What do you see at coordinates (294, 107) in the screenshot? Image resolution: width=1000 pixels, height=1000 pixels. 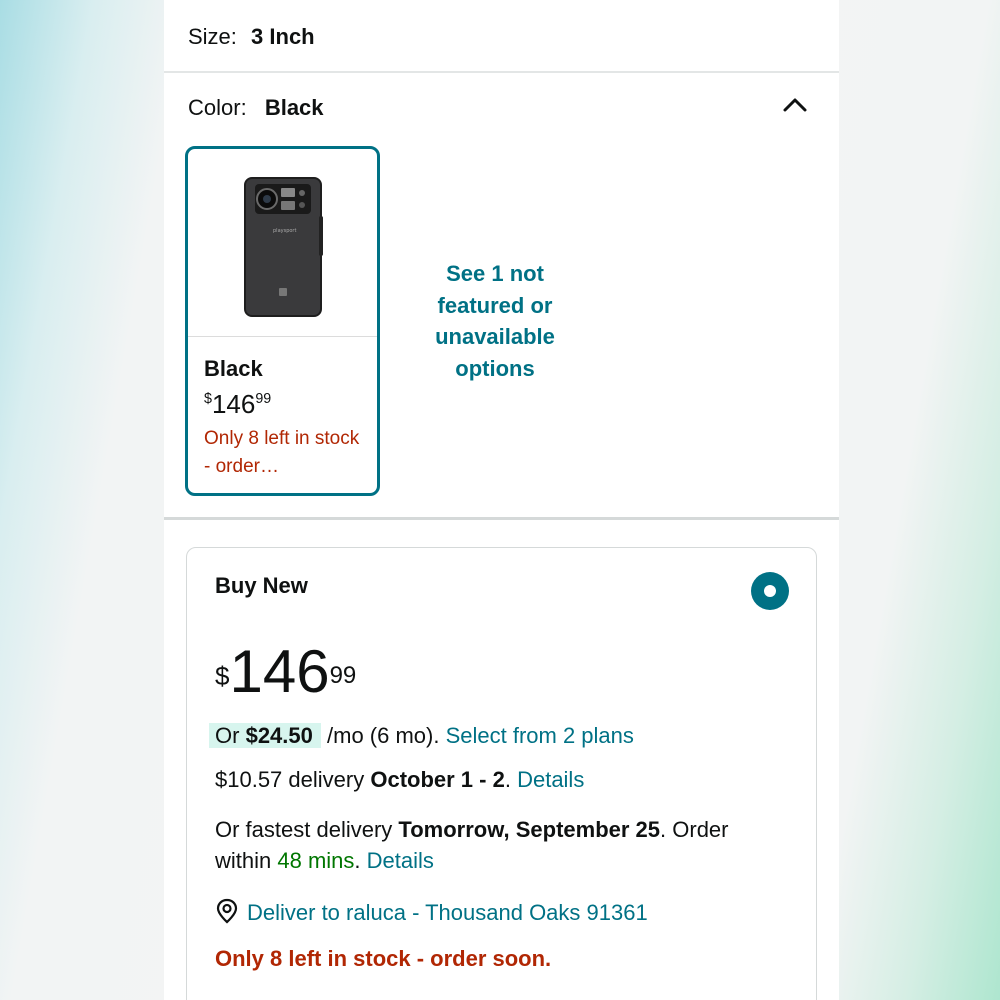 I see `color-value: Black` at bounding box center [294, 107].